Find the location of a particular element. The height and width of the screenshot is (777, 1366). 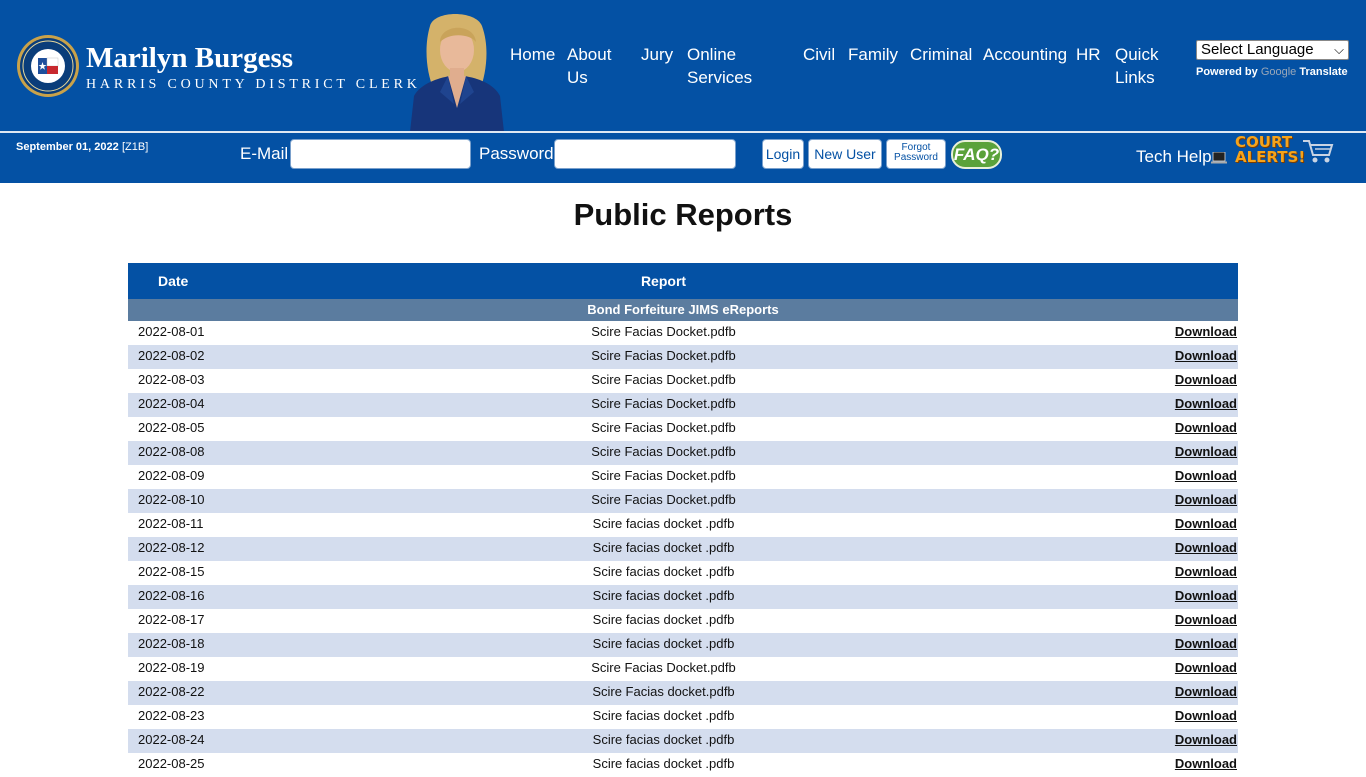

nav-about-us: About Us is located at coordinates (596, 66).